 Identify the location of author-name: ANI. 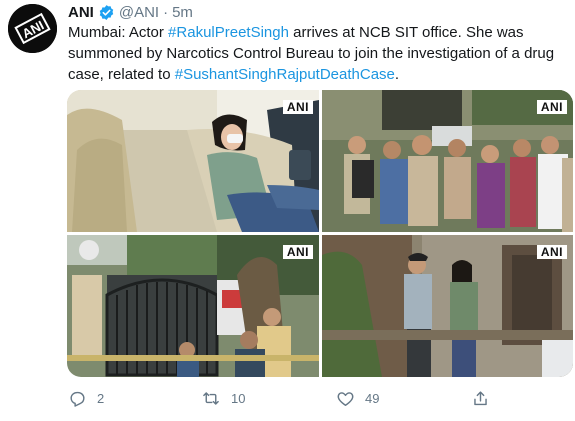
(81, 12).